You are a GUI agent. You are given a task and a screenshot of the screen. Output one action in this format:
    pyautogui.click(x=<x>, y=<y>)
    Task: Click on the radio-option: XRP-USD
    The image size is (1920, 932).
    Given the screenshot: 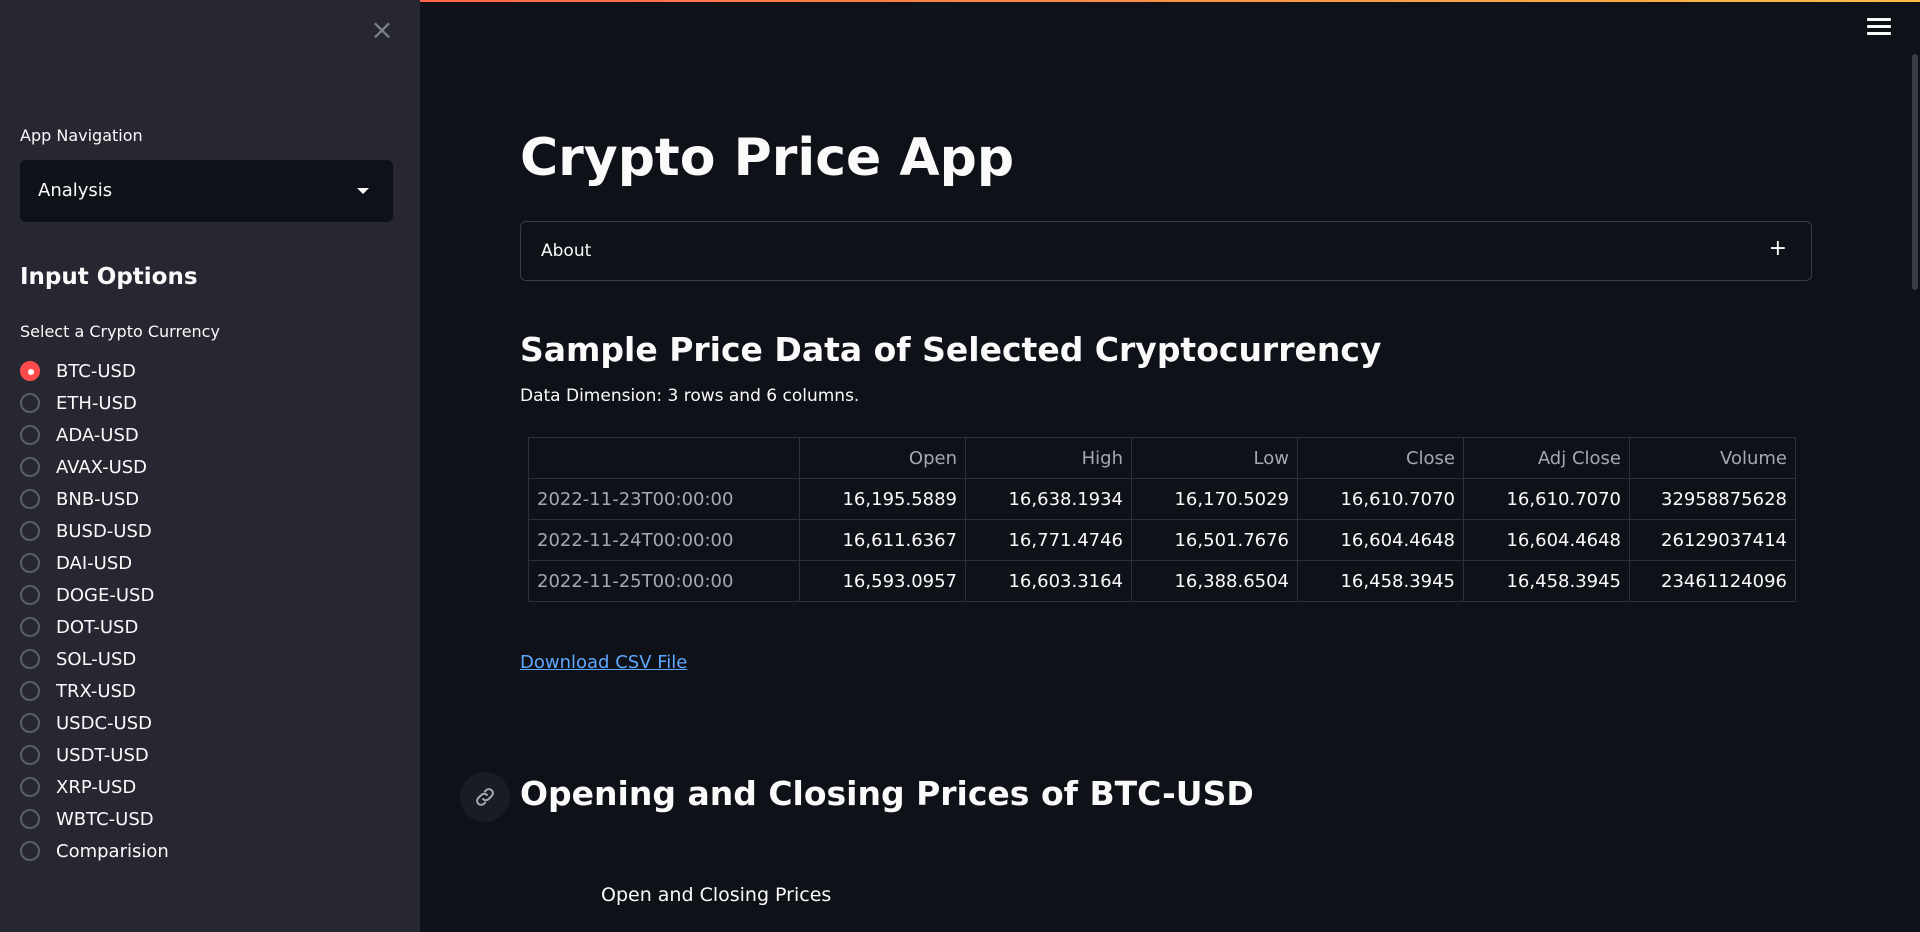 What is the action you would take?
    pyautogui.click(x=94, y=787)
    